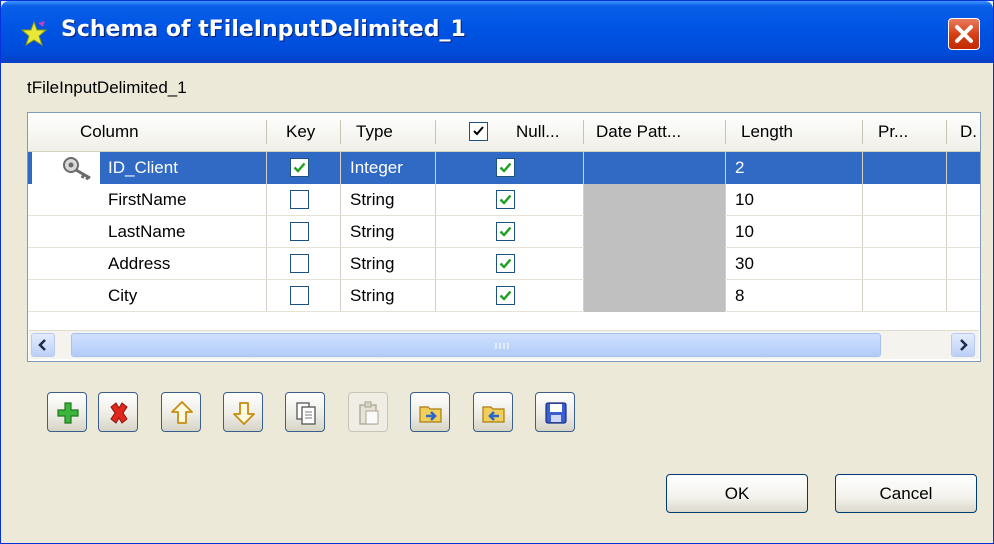 Image resolution: width=994 pixels, height=544 pixels. What do you see at coordinates (497, 32) in the screenshot?
I see `title-bar: Schema of tFileInputDelimited_1` at bounding box center [497, 32].